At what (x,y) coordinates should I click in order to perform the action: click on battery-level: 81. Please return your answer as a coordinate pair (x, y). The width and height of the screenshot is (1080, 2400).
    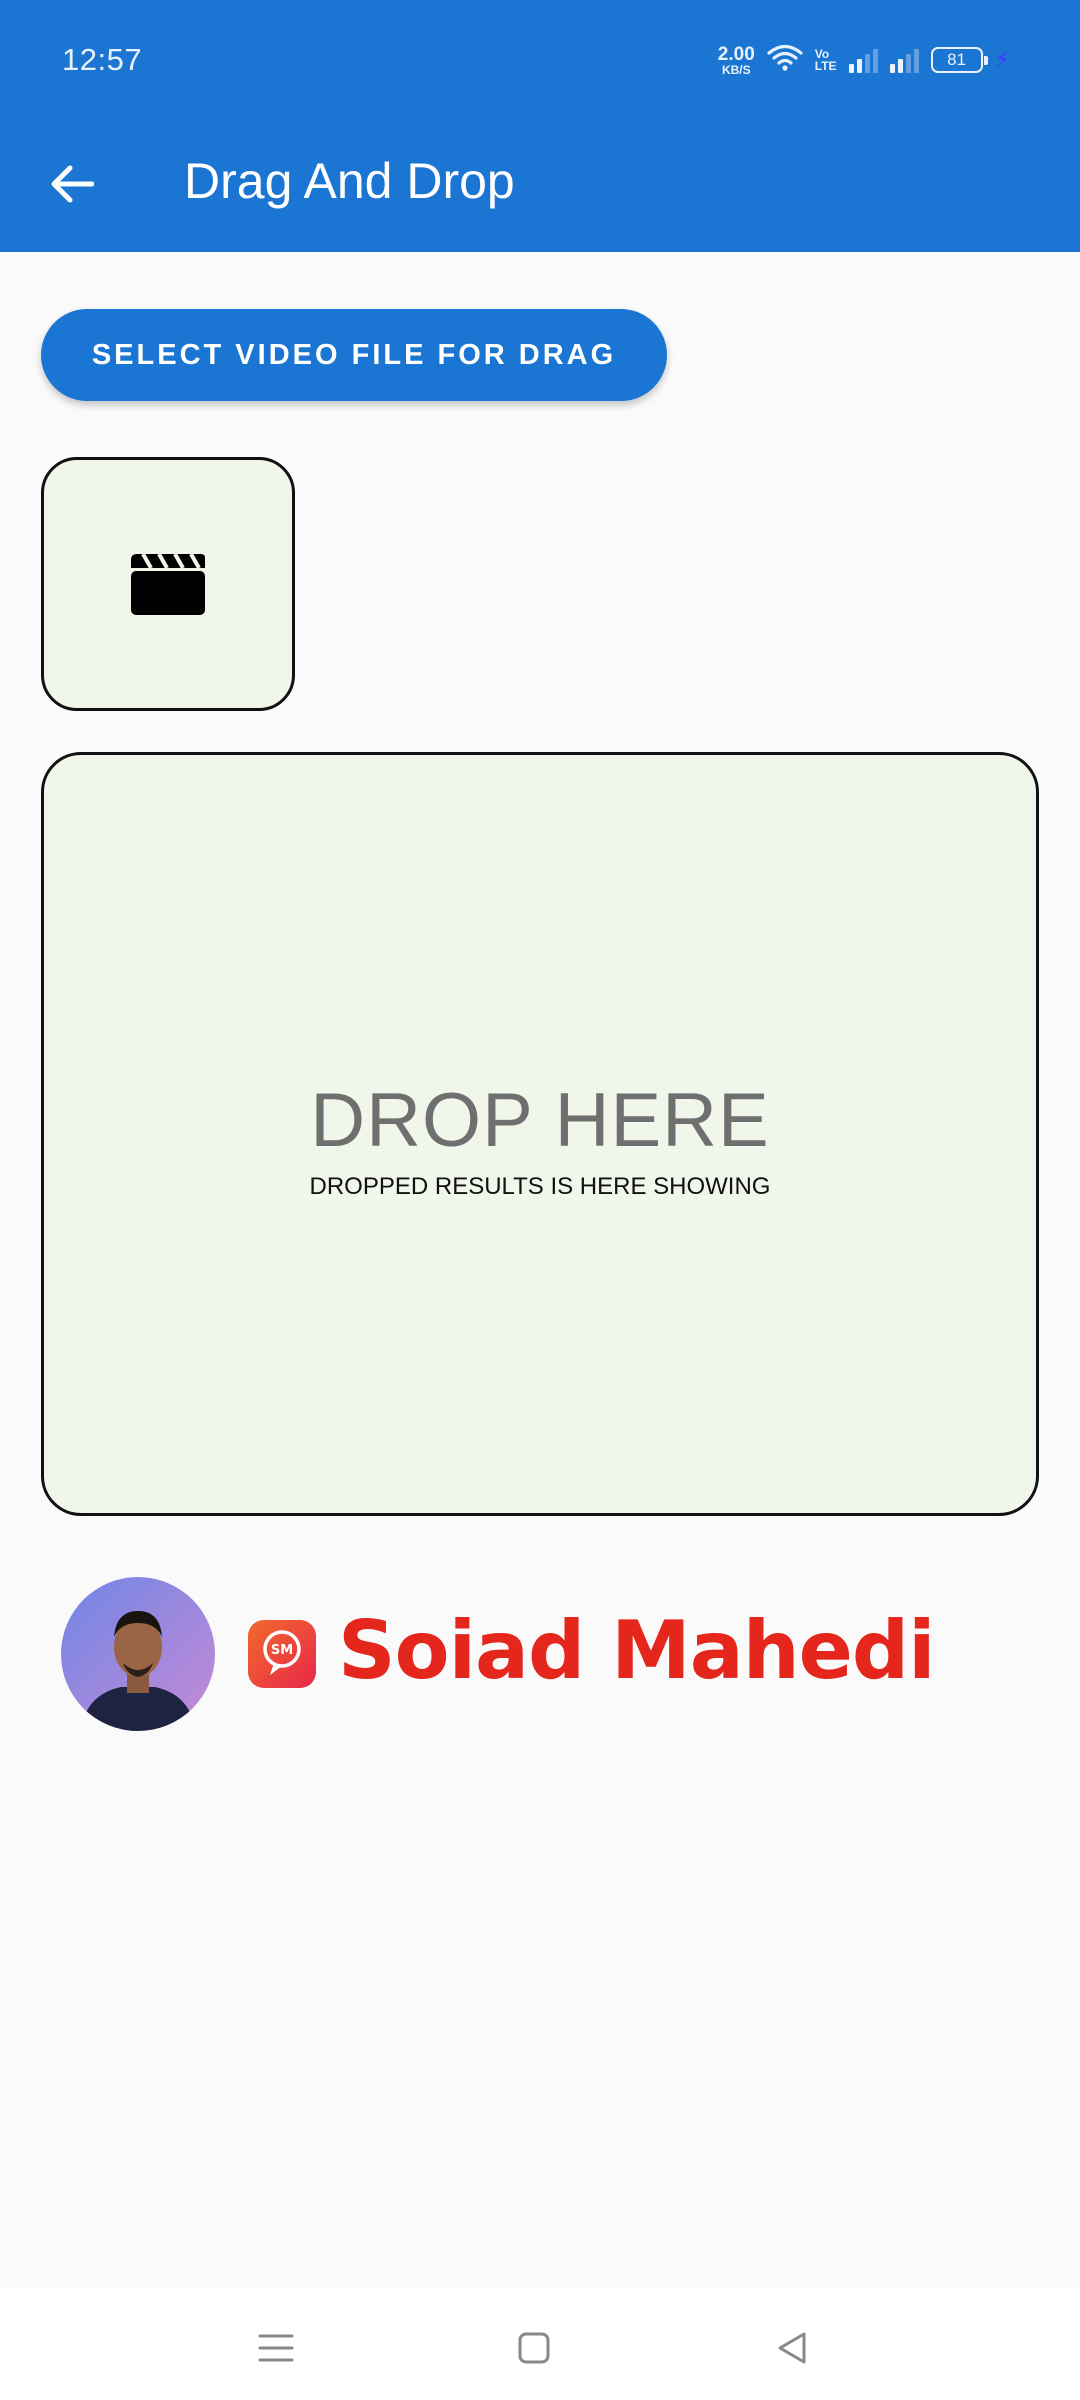
    Looking at the image, I should click on (956, 59).